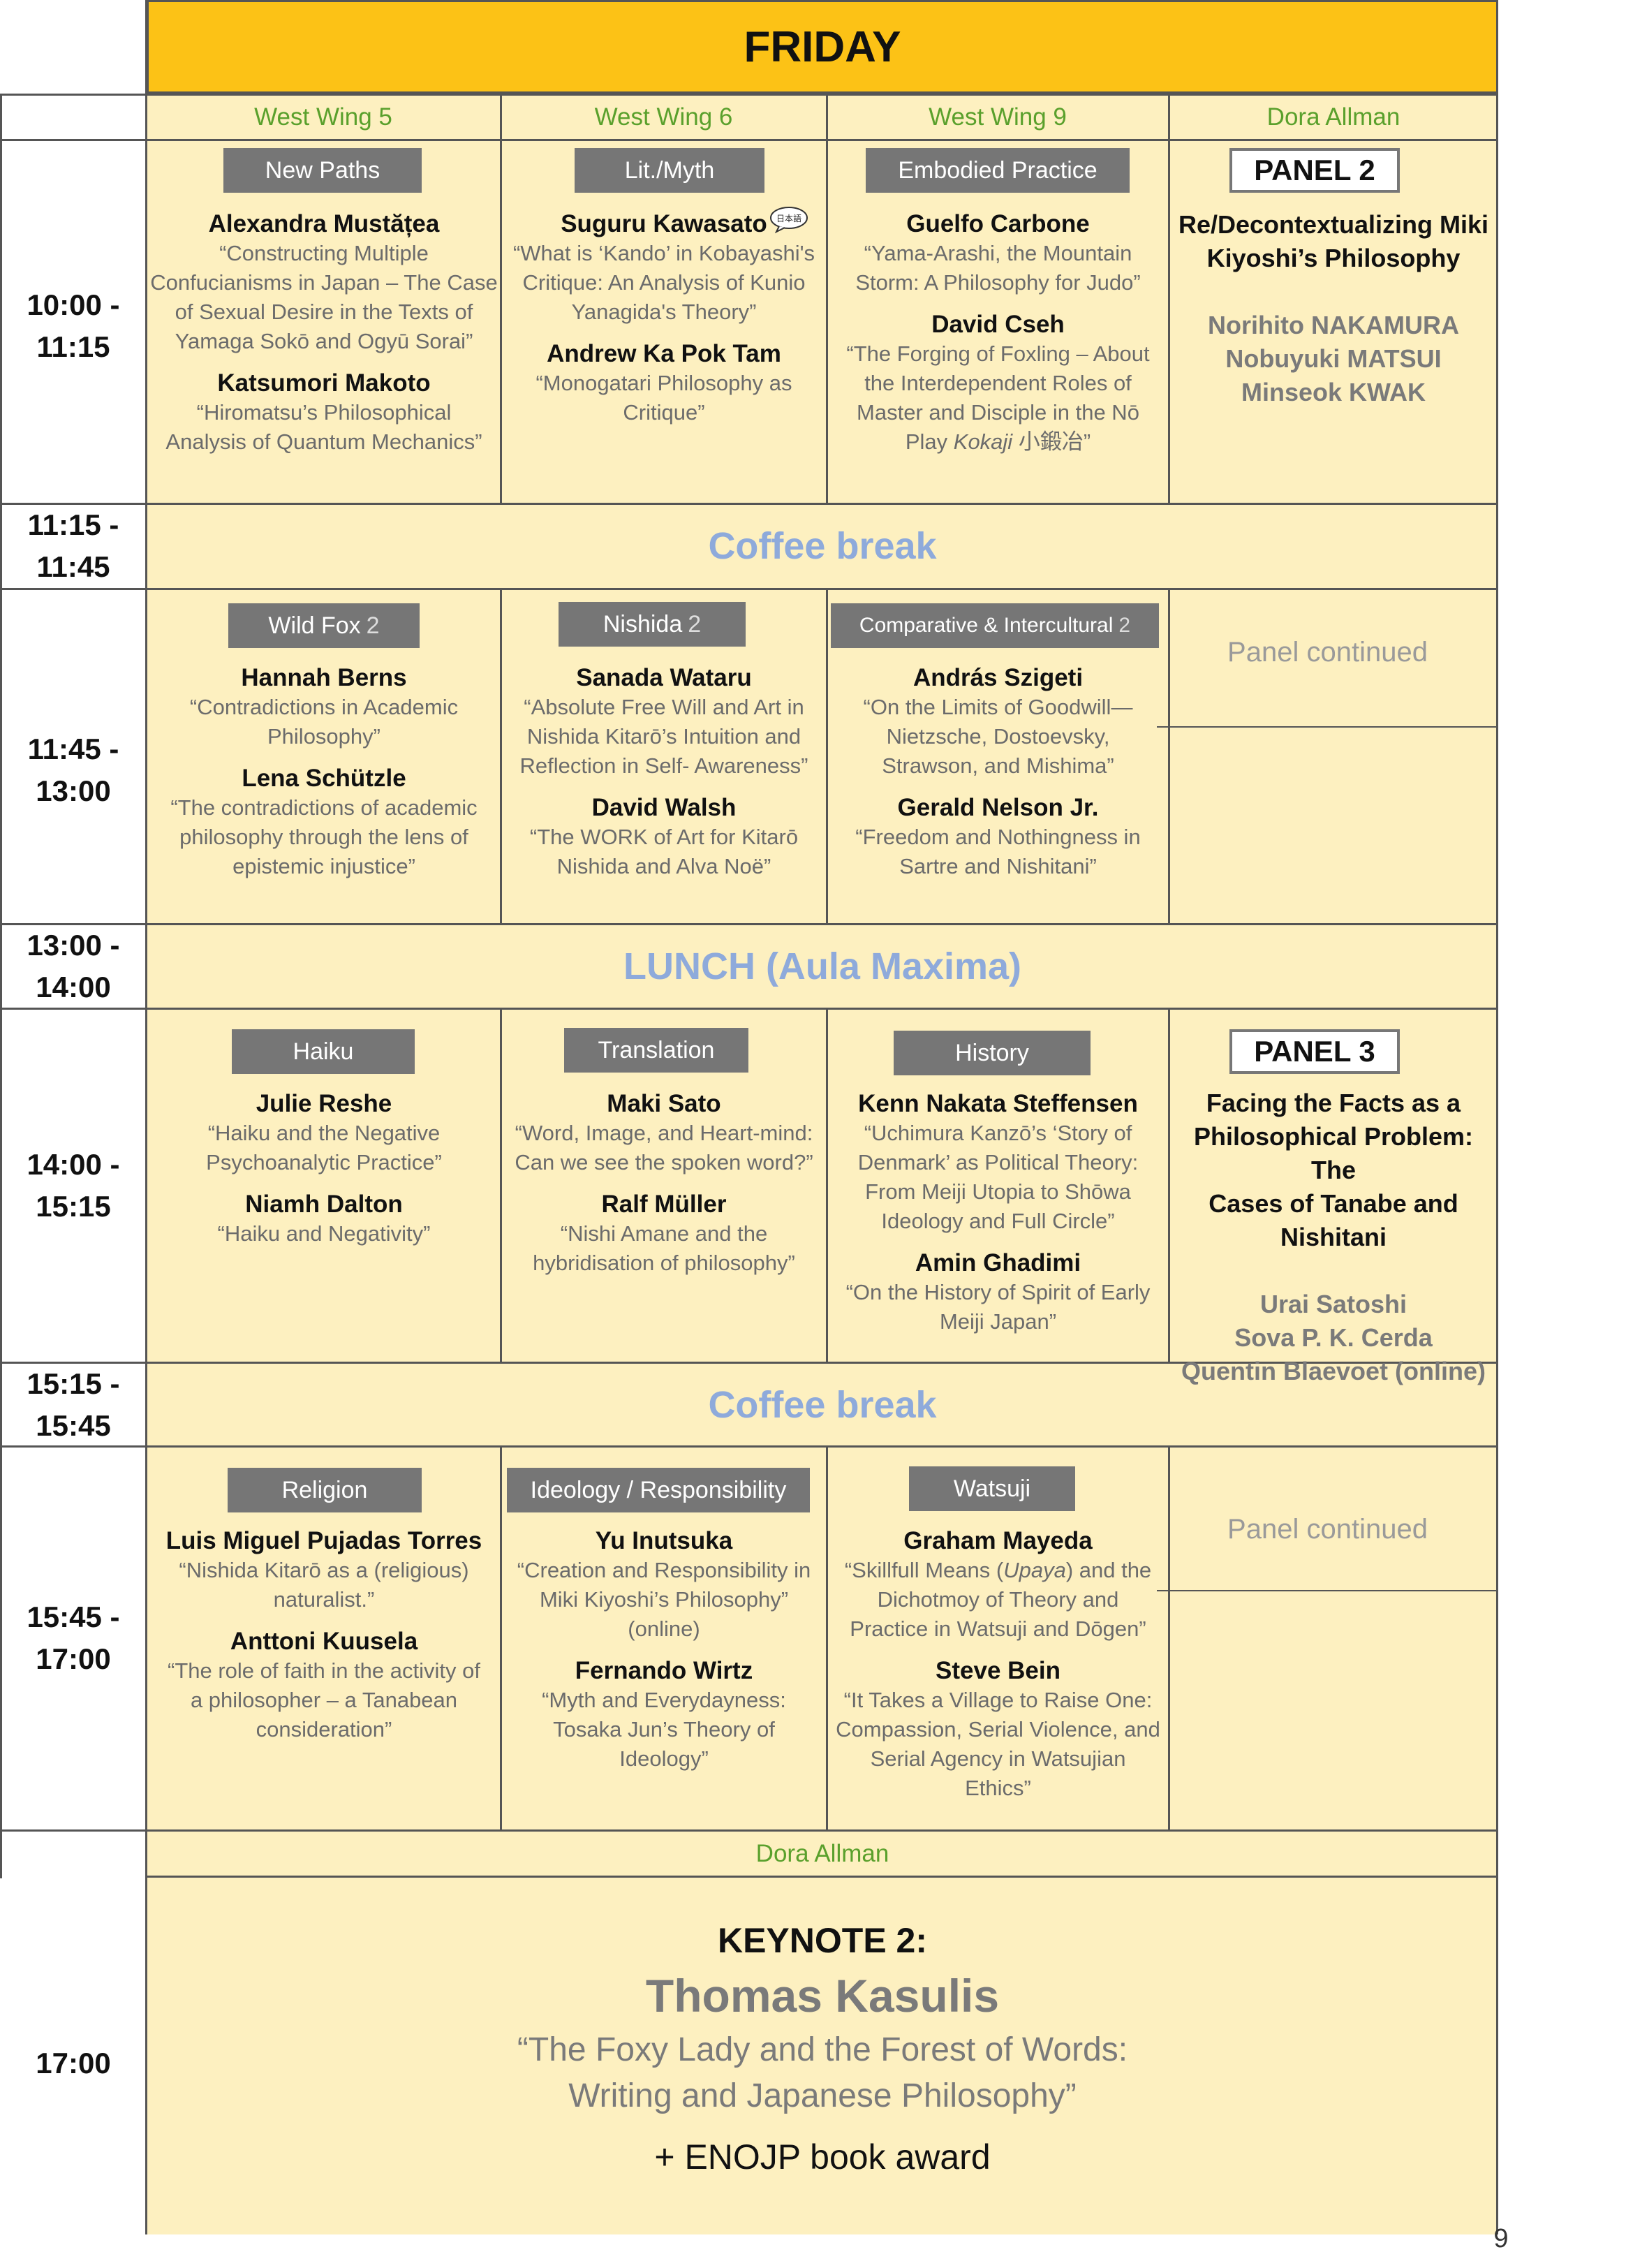  What do you see at coordinates (323, 117) in the screenshot?
I see `room-header-1: West Wing 5` at bounding box center [323, 117].